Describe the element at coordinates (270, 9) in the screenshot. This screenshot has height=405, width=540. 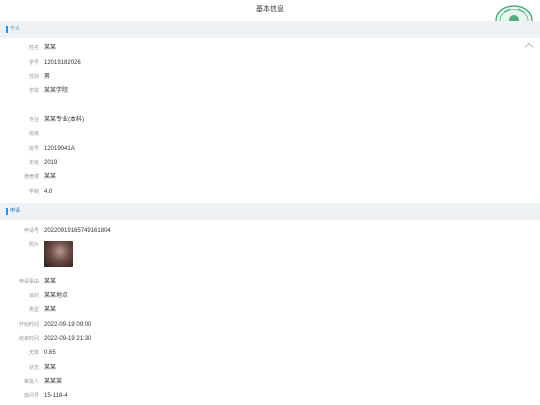
I see `page-title: 基本信息` at that location.